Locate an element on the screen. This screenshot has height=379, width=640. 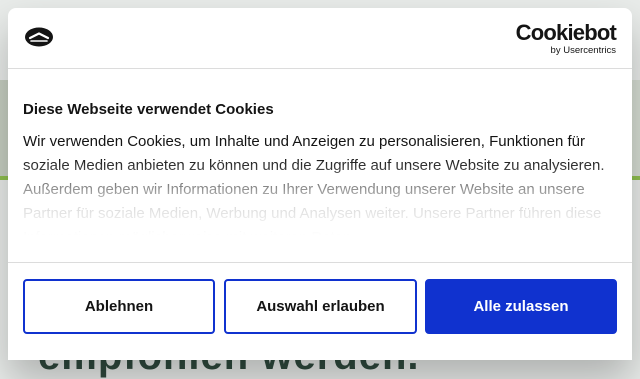
allow-all-button: Alle zulassen is located at coordinates (521, 306).